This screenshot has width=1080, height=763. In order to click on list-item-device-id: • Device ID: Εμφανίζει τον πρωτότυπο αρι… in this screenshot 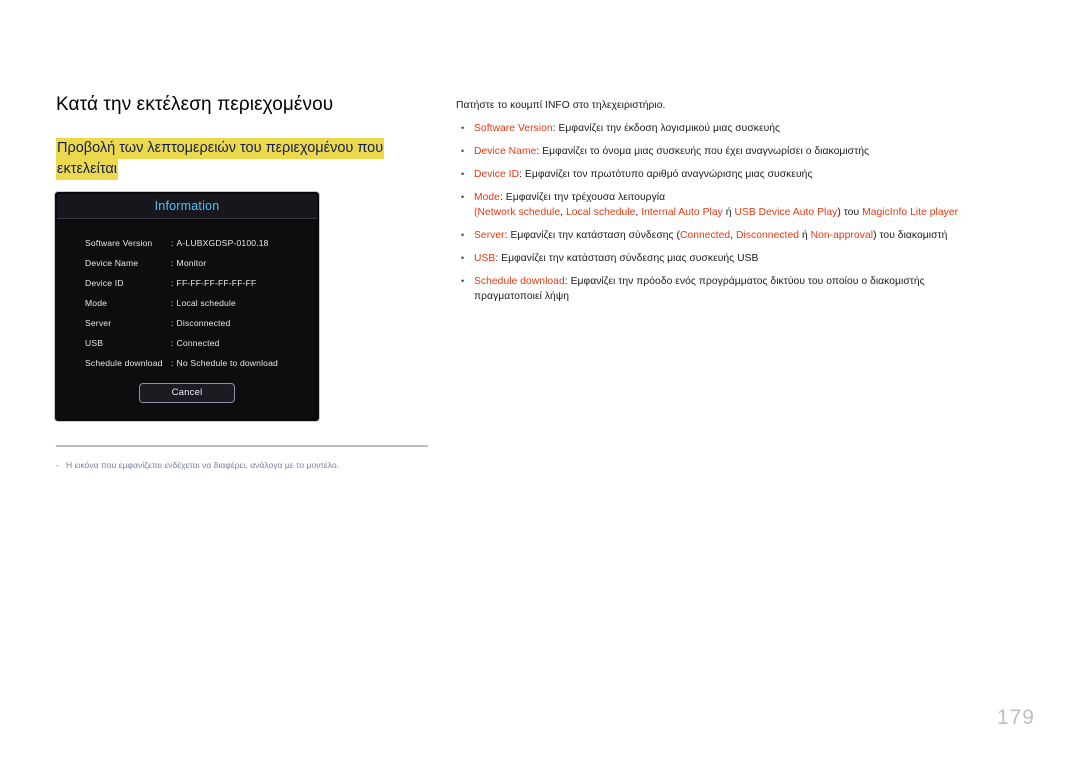, I will do `click(746, 174)`.